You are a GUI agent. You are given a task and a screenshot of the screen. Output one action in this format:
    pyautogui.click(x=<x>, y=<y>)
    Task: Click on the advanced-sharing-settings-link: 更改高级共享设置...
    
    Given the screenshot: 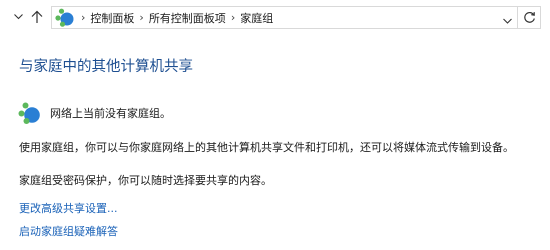 What is the action you would take?
    pyautogui.click(x=68, y=208)
    